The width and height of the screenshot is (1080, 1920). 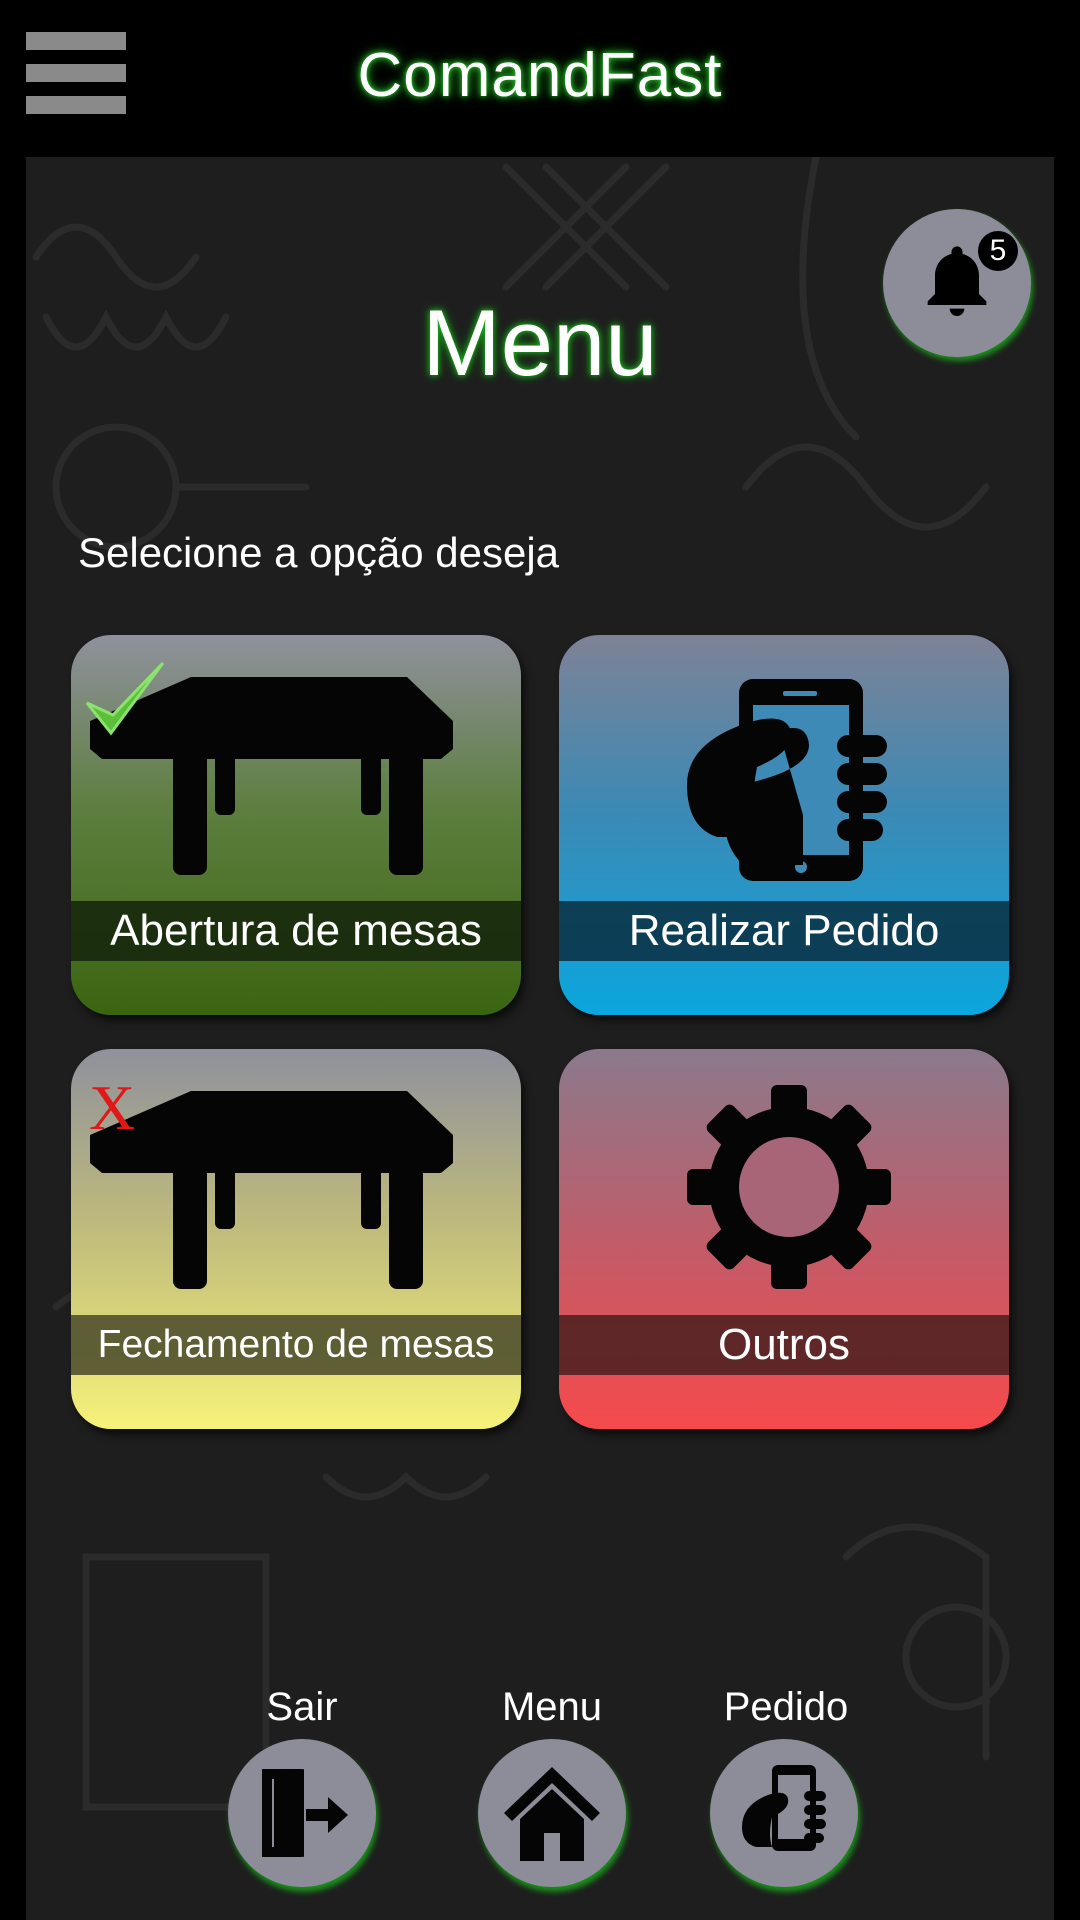 I want to click on notification-count-badge: 5, so click(x=998, y=251).